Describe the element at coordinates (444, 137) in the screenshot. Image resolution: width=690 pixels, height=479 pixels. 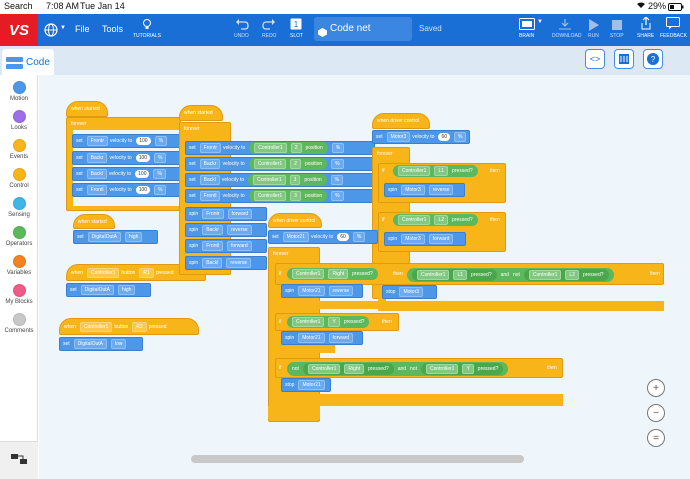
I see `velocity-input: 60` at that location.